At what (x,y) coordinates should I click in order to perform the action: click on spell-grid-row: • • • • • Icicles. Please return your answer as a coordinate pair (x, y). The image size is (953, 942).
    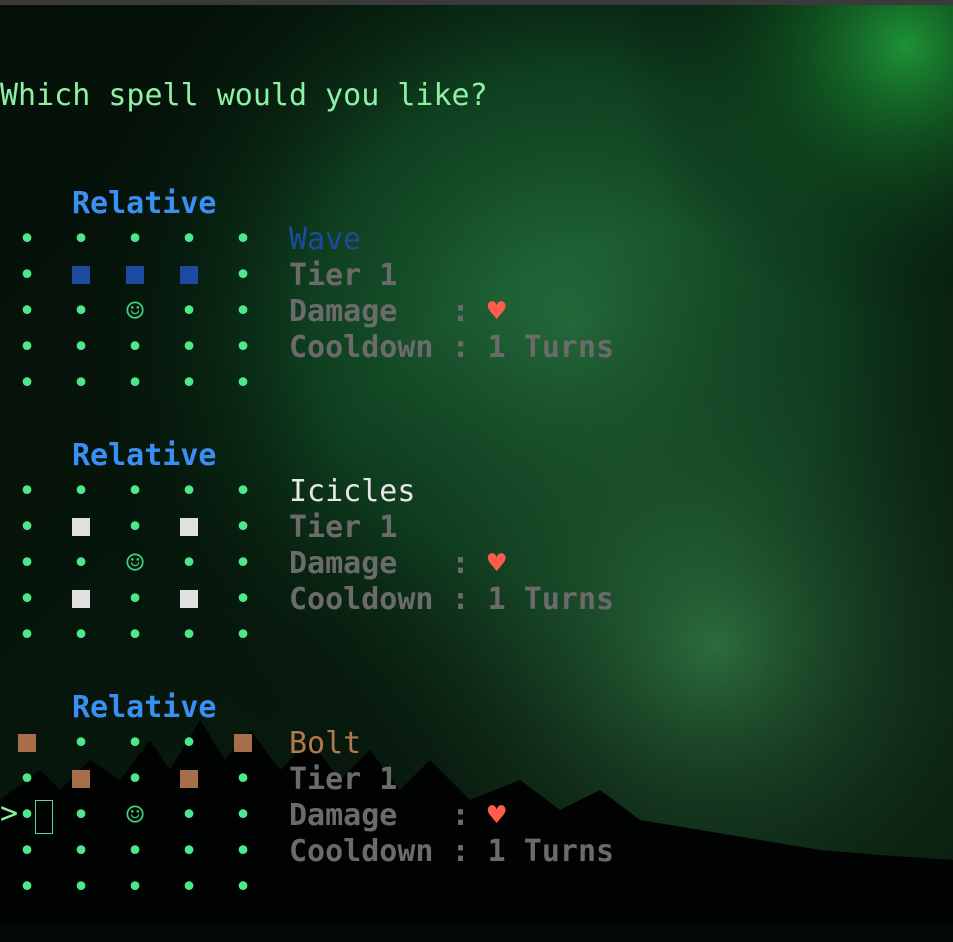
    Looking at the image, I should click on (244, 492).